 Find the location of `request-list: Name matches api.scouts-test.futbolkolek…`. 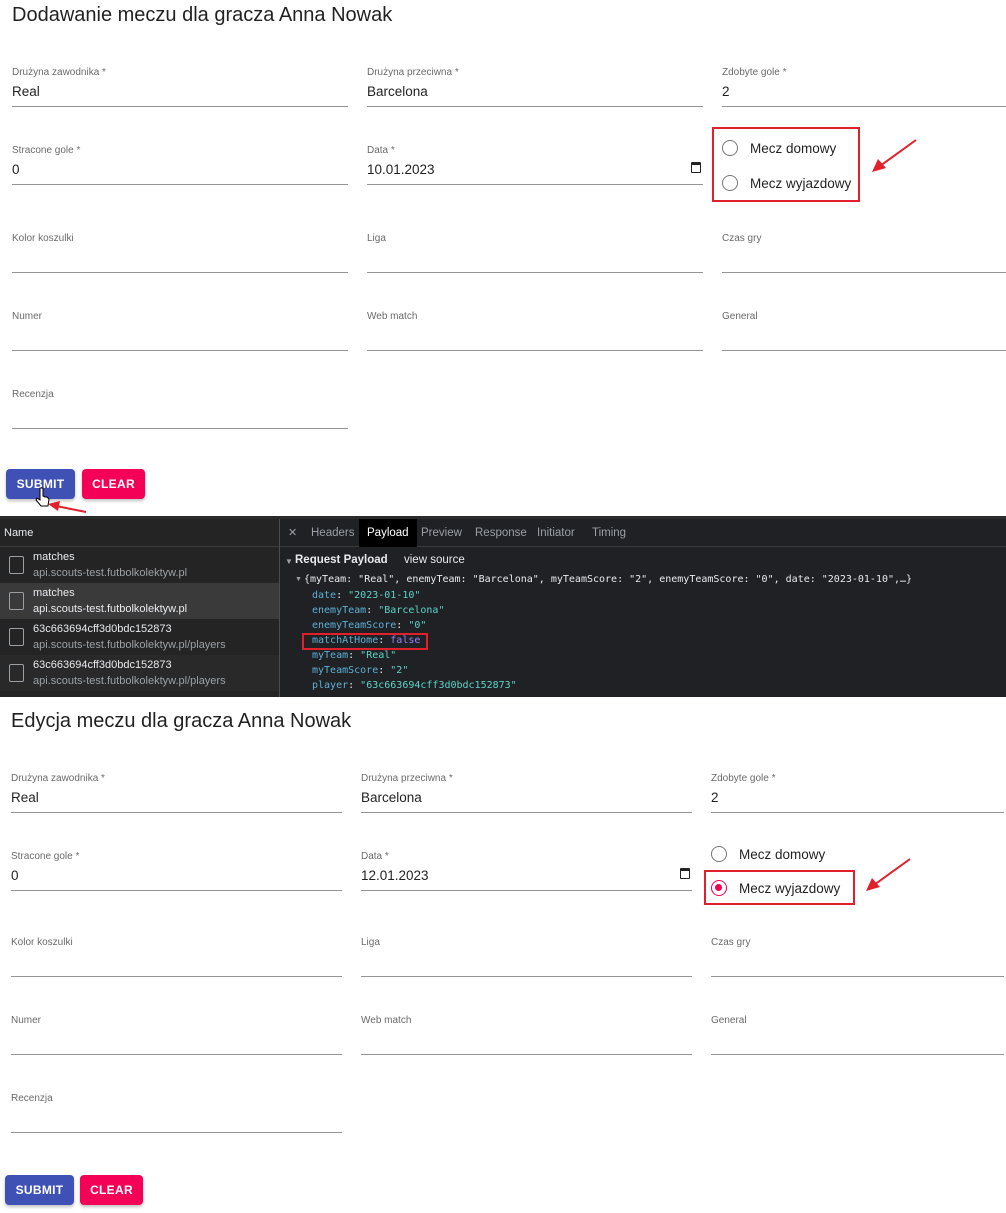

request-list: Name matches api.scouts-test.futbolkolek… is located at coordinates (139, 608).